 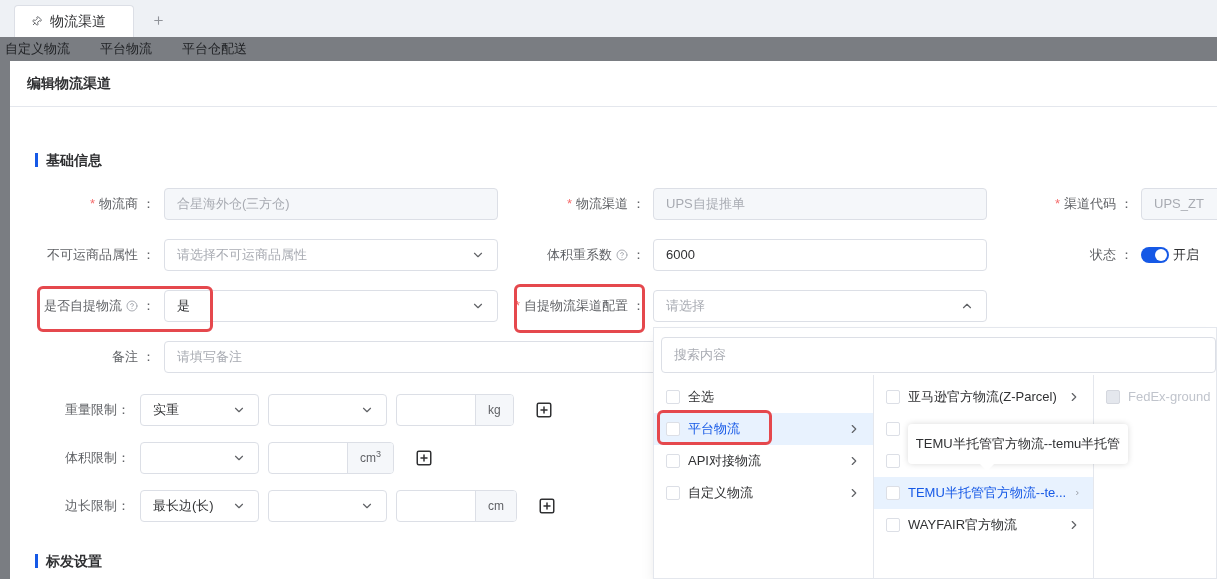 I want to click on background-tab-label: 平台仓配送, so click(x=214, y=49).